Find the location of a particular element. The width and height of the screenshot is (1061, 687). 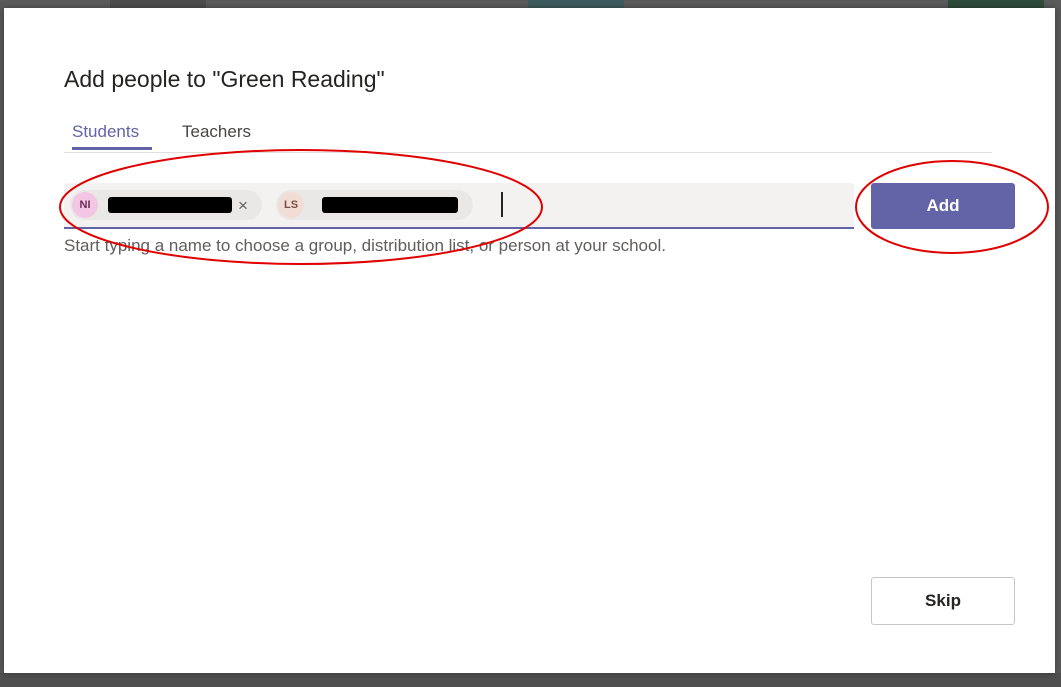

skip-button: Skip is located at coordinates (943, 601).